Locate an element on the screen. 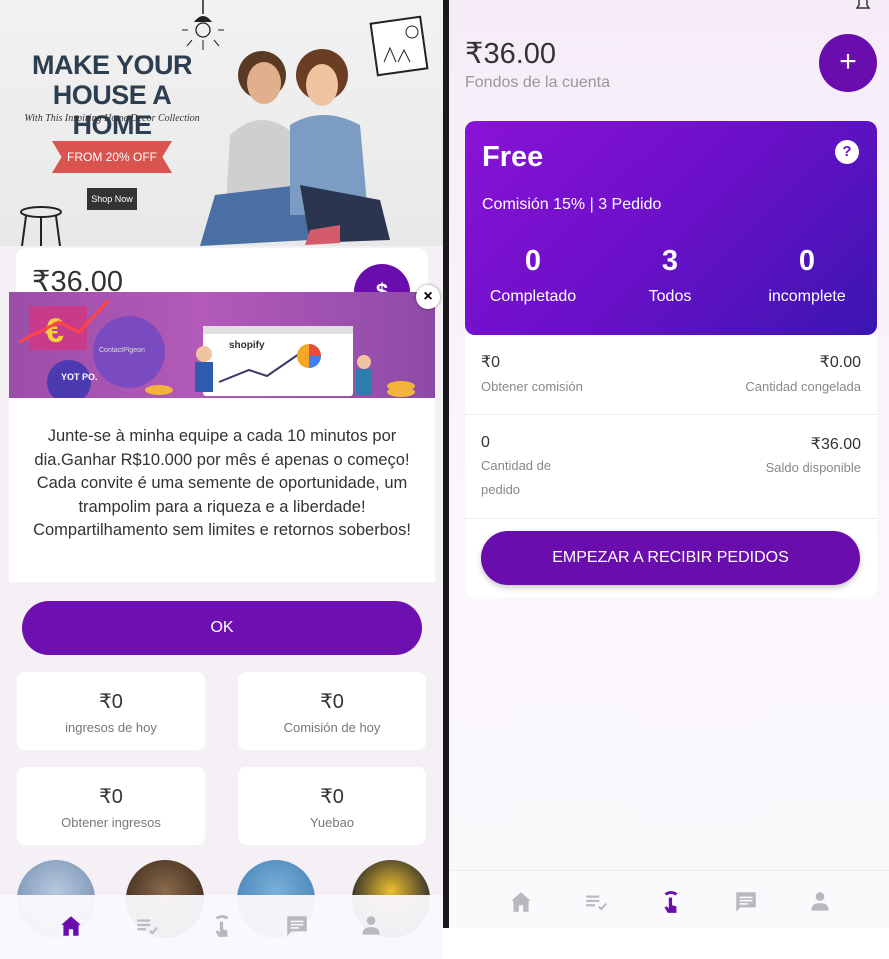 The image size is (889, 959). stat-card-today-income: ₹0 ingresos de hoy is located at coordinates (111, 711).